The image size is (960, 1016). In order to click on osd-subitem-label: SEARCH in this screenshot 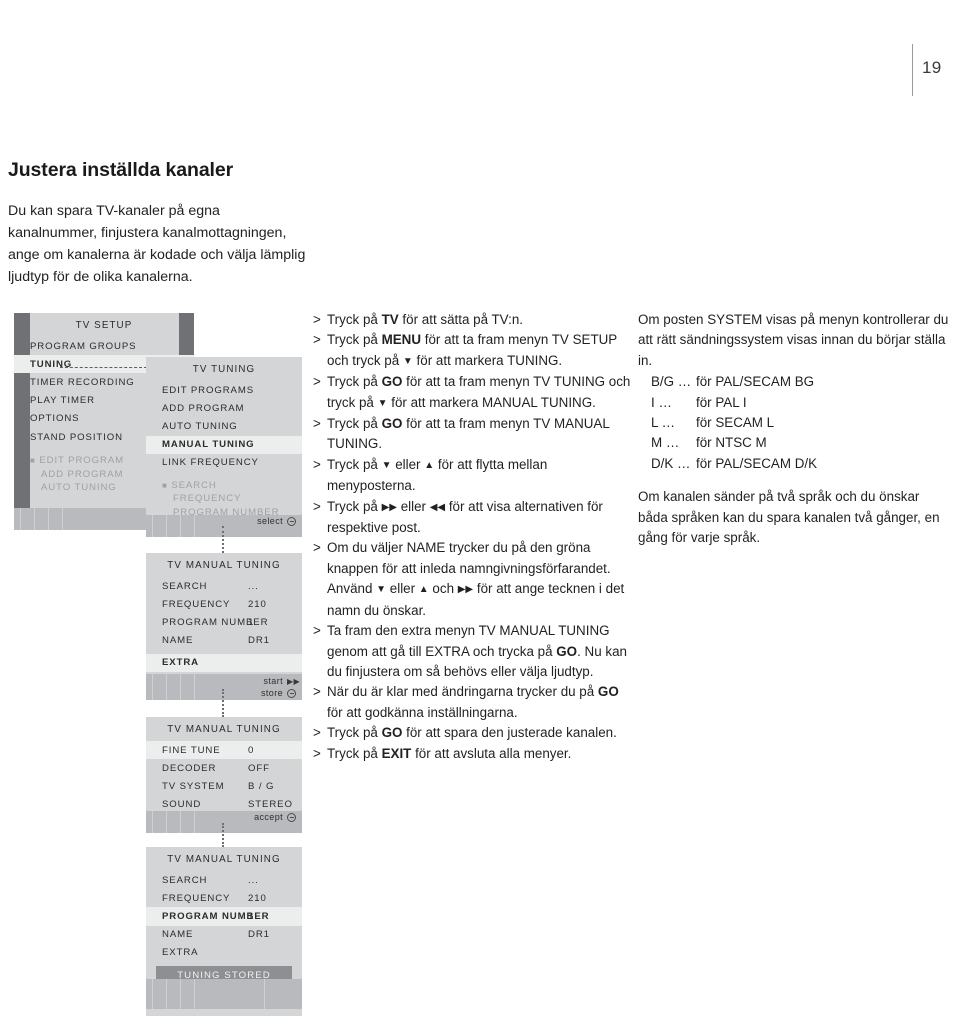, I will do `click(194, 485)`.